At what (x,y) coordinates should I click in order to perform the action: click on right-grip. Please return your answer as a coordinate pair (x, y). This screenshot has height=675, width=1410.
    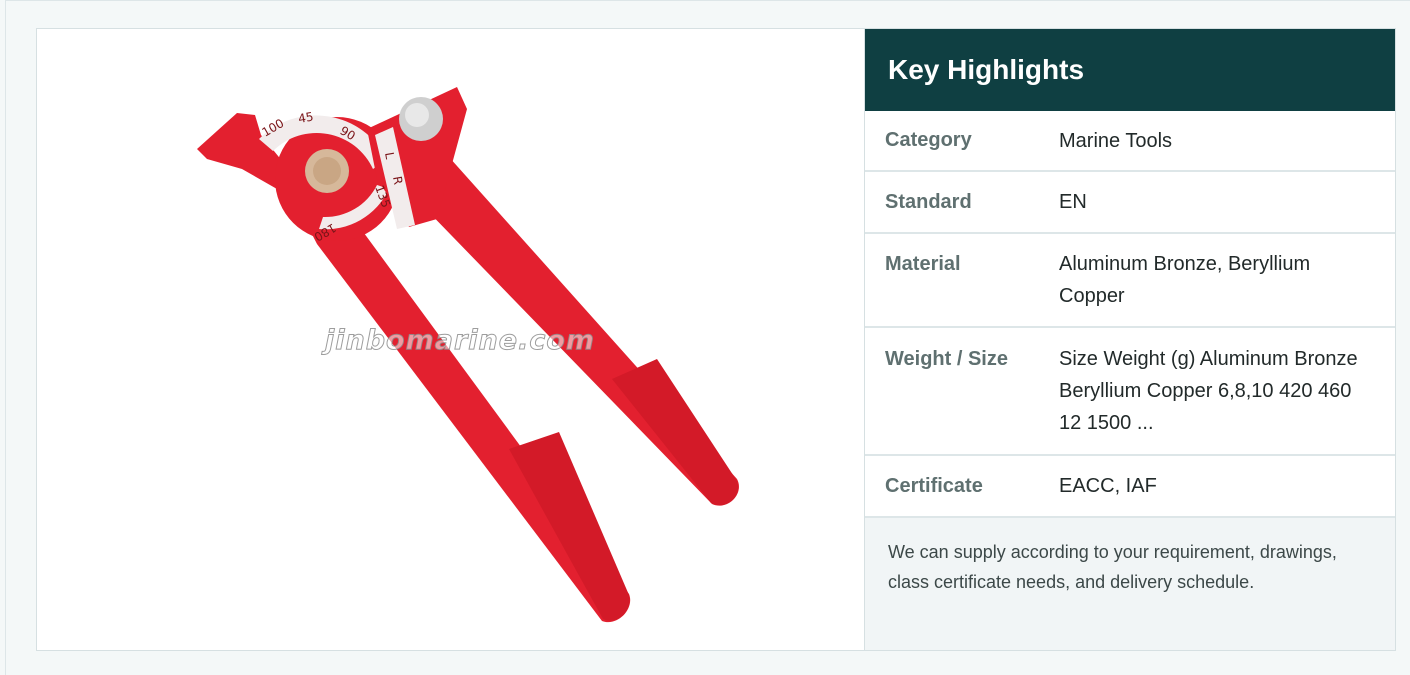
    Looking at the image, I should click on (675, 432).